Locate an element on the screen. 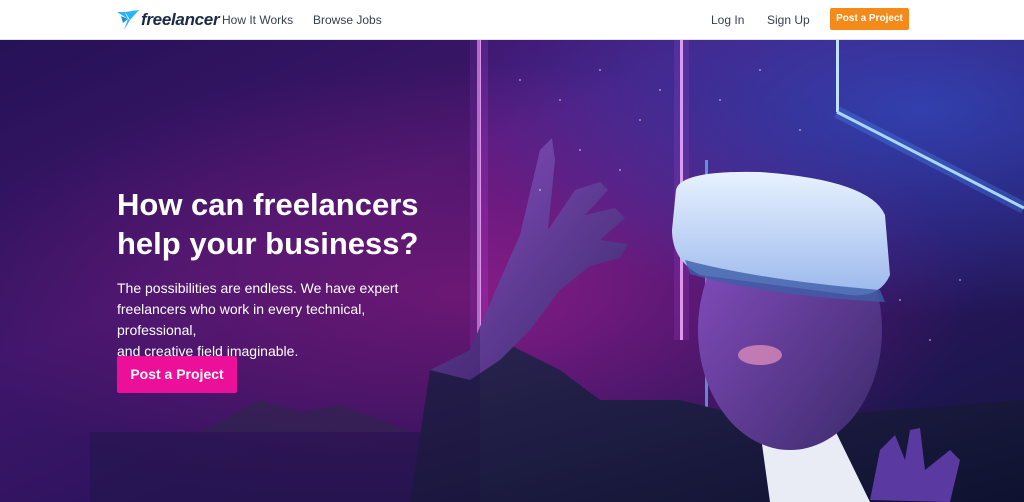 The height and width of the screenshot is (502, 1024). freelancer-logo: freelancer is located at coordinates (168, 20).